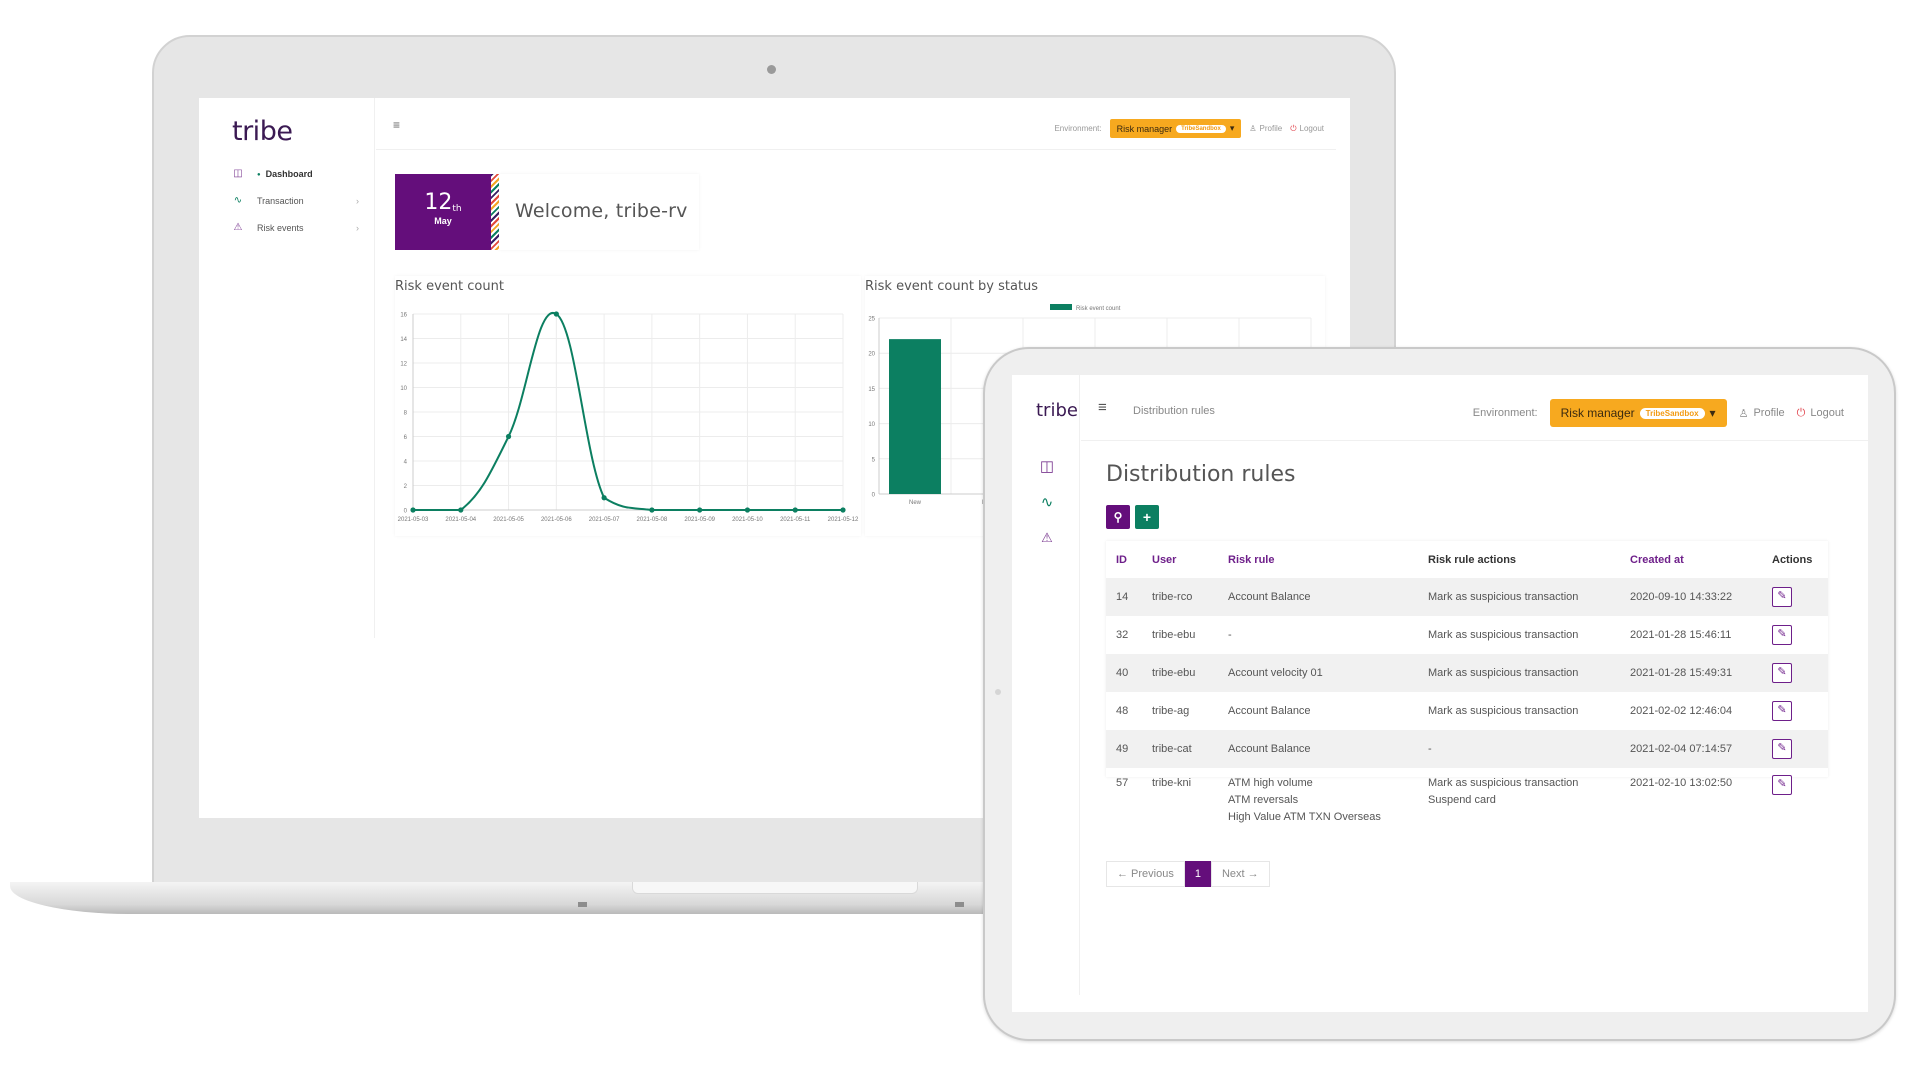 The image size is (1920, 1080). Describe the element at coordinates (1046, 685) in the screenshot. I see `sidebar: tribe ◫ ∿ ⚠` at that location.